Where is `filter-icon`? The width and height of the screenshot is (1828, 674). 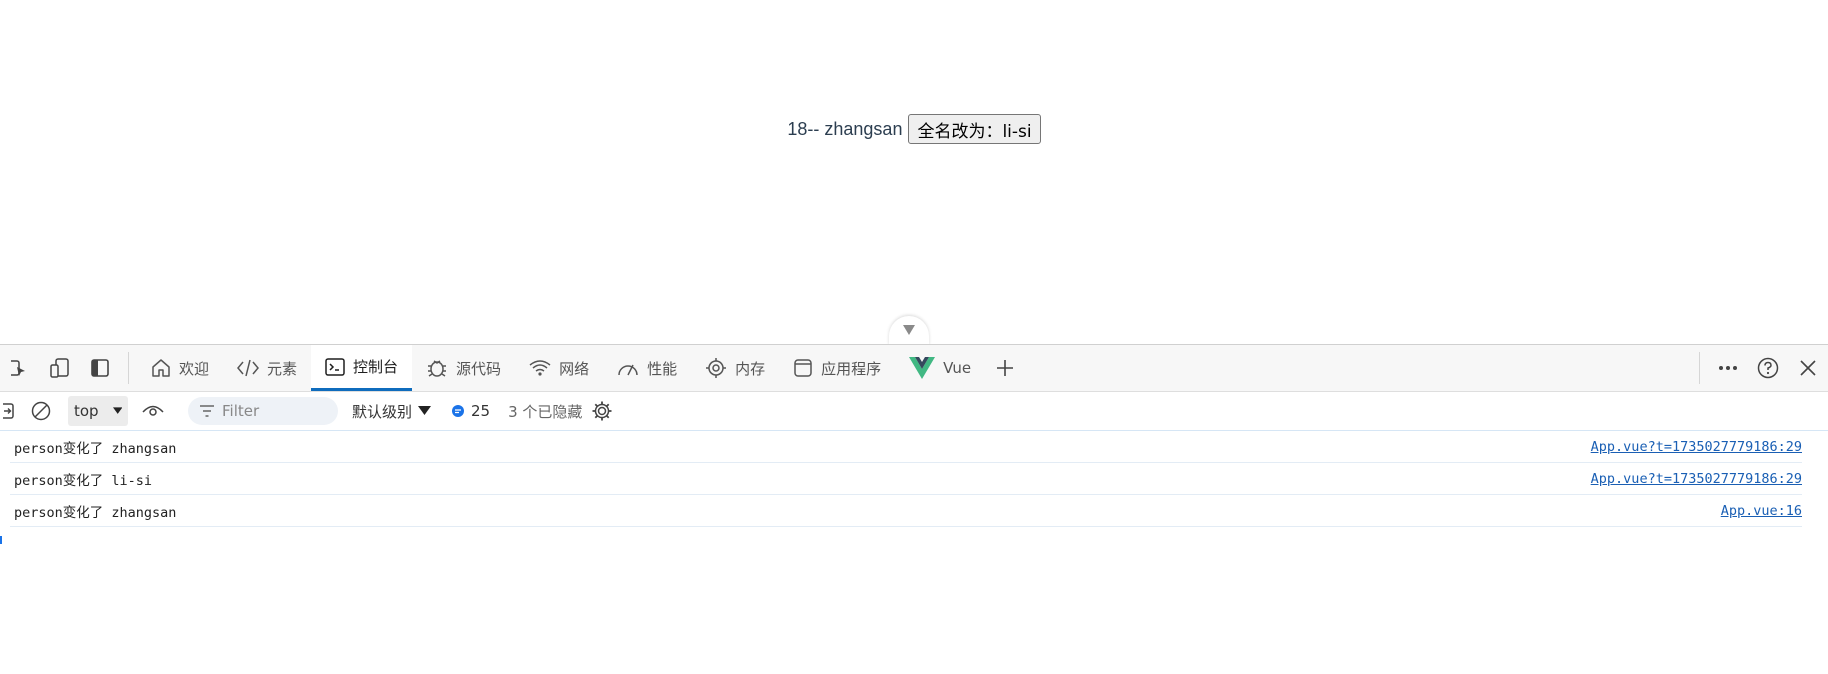 filter-icon is located at coordinates (207, 411).